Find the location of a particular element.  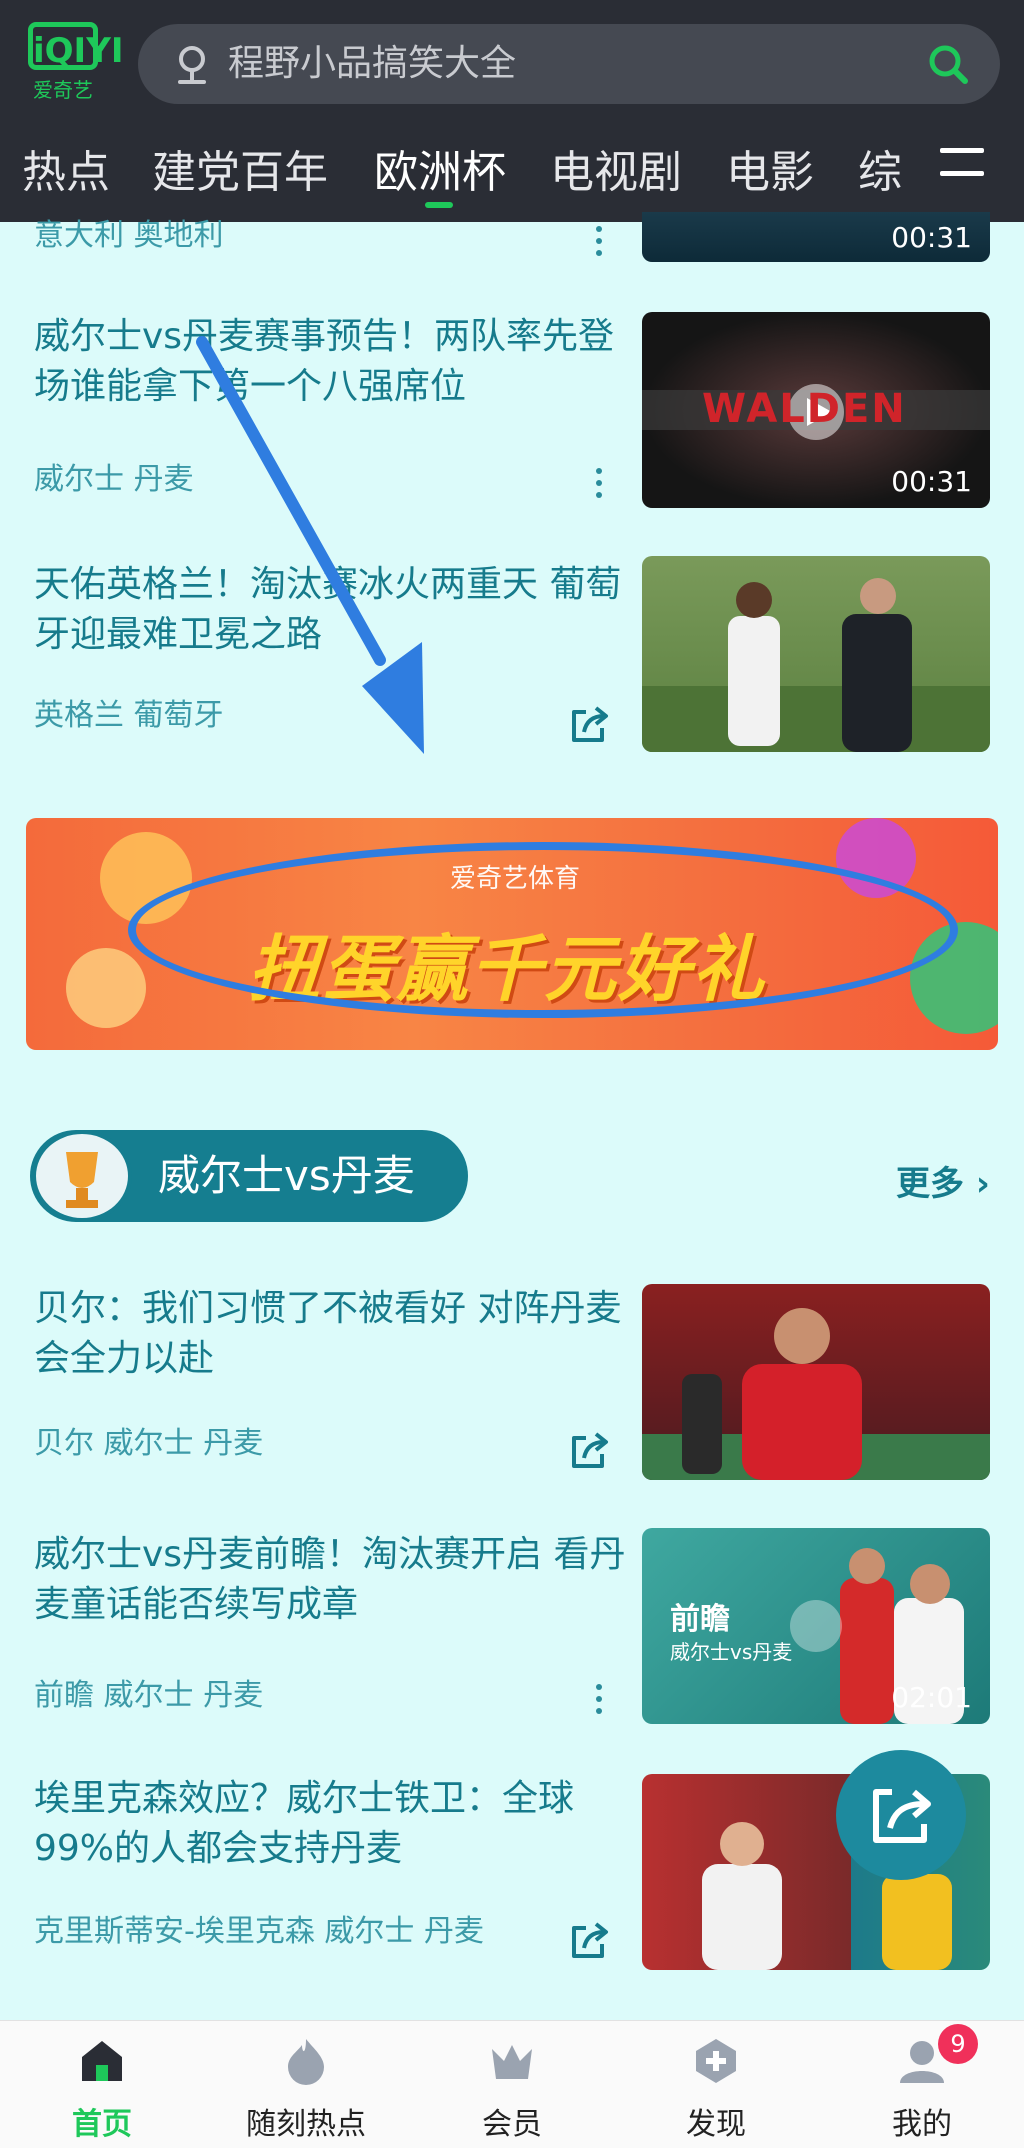

nav-trending: 随刻热点 is located at coordinates (306, 2089).